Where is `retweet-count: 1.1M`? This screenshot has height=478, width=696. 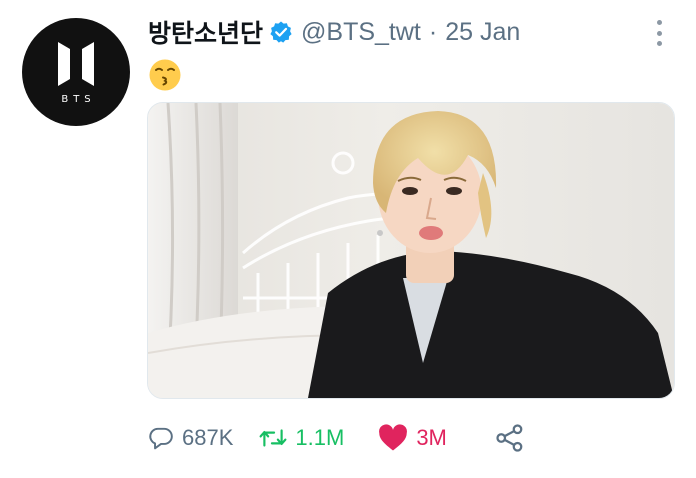
retweet-count: 1.1M is located at coordinates (320, 437).